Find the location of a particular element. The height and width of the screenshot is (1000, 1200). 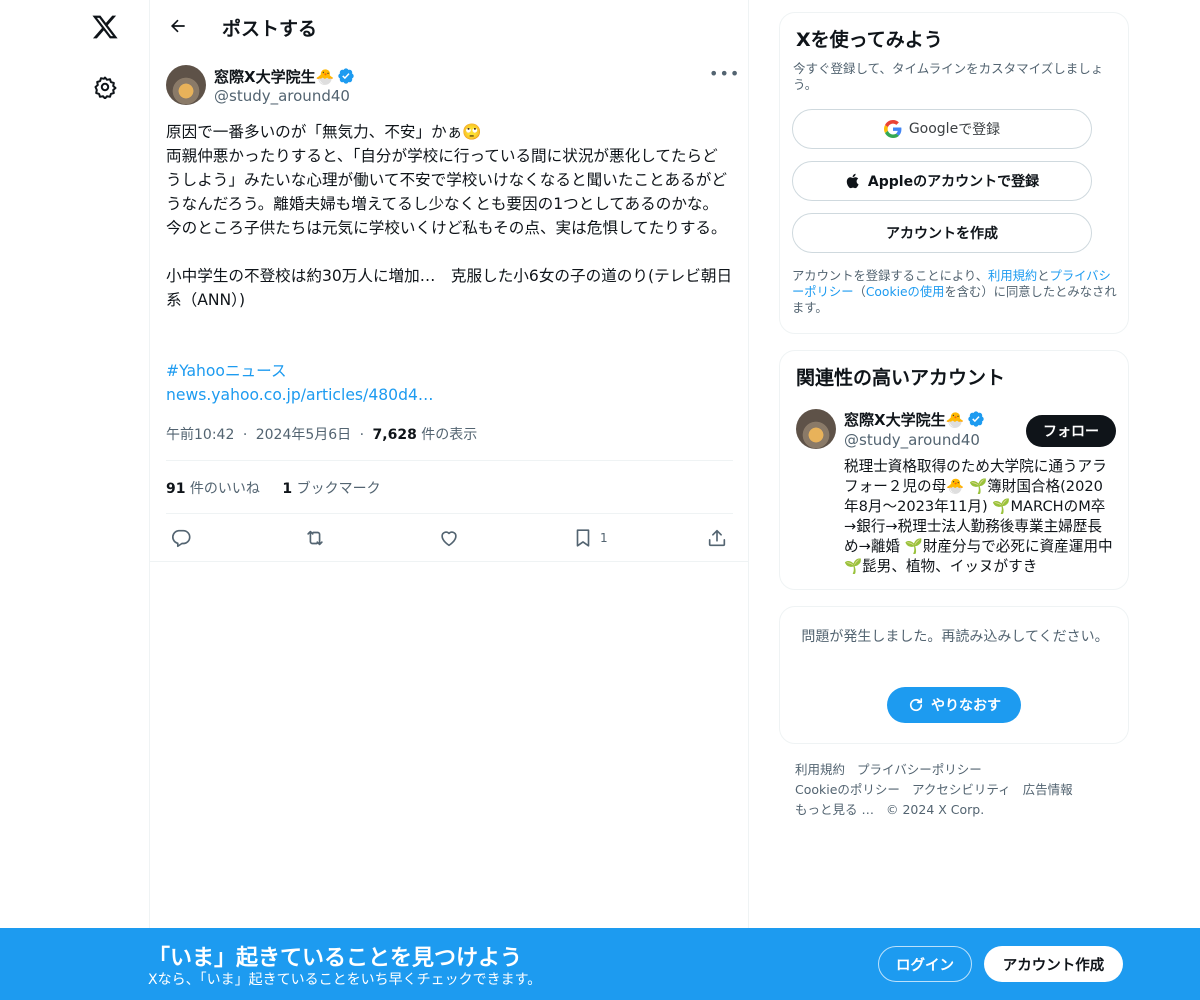

related-card-title: 関連性の高いアカウント is located at coordinates (901, 378).